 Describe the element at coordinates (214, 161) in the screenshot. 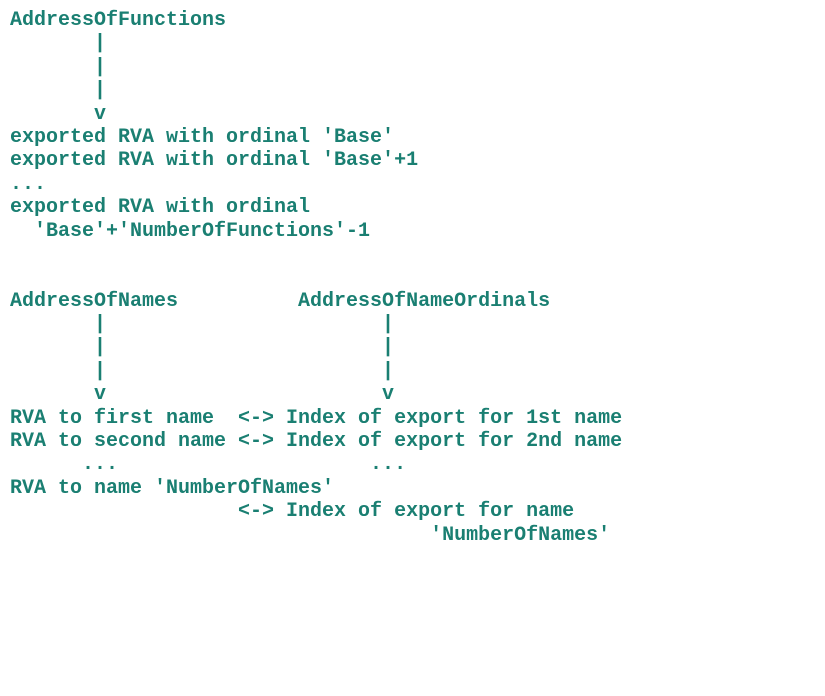

I see `exported-rva-base-plus-one: exported RVA with ordinal 'Base'+1` at that location.